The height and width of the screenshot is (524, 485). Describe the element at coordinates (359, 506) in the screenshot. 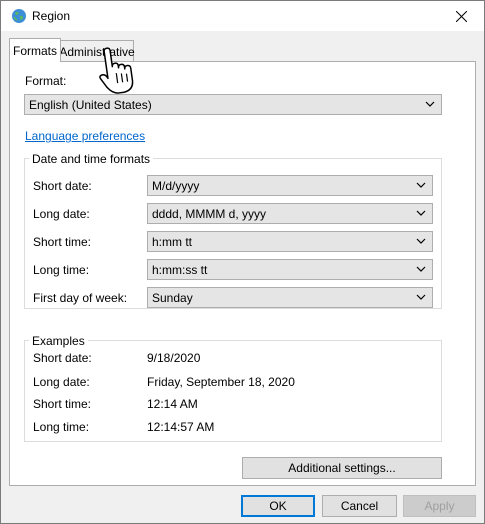

I see `cancel-button: Cancel` at that location.